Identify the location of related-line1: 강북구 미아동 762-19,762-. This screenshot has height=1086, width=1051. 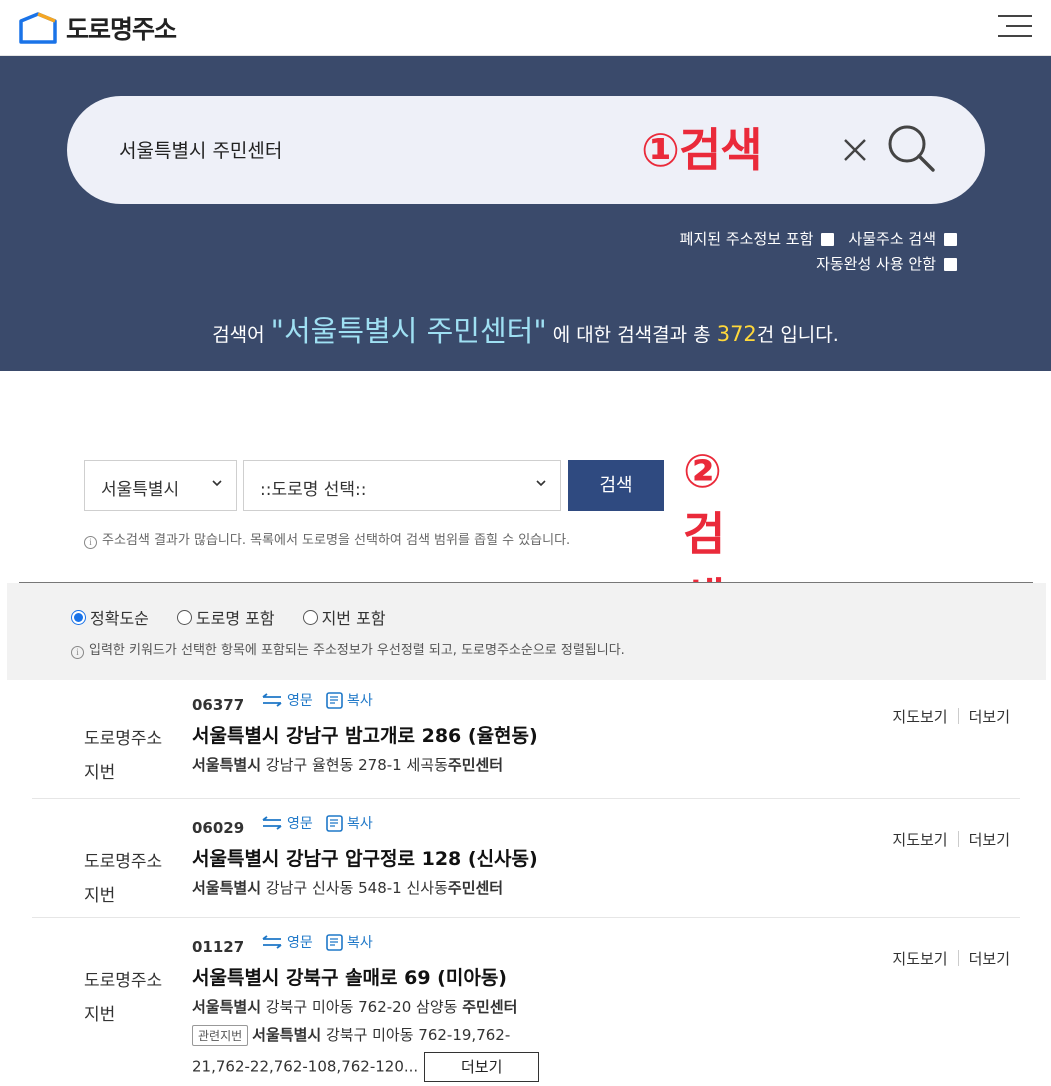
(418, 1035).